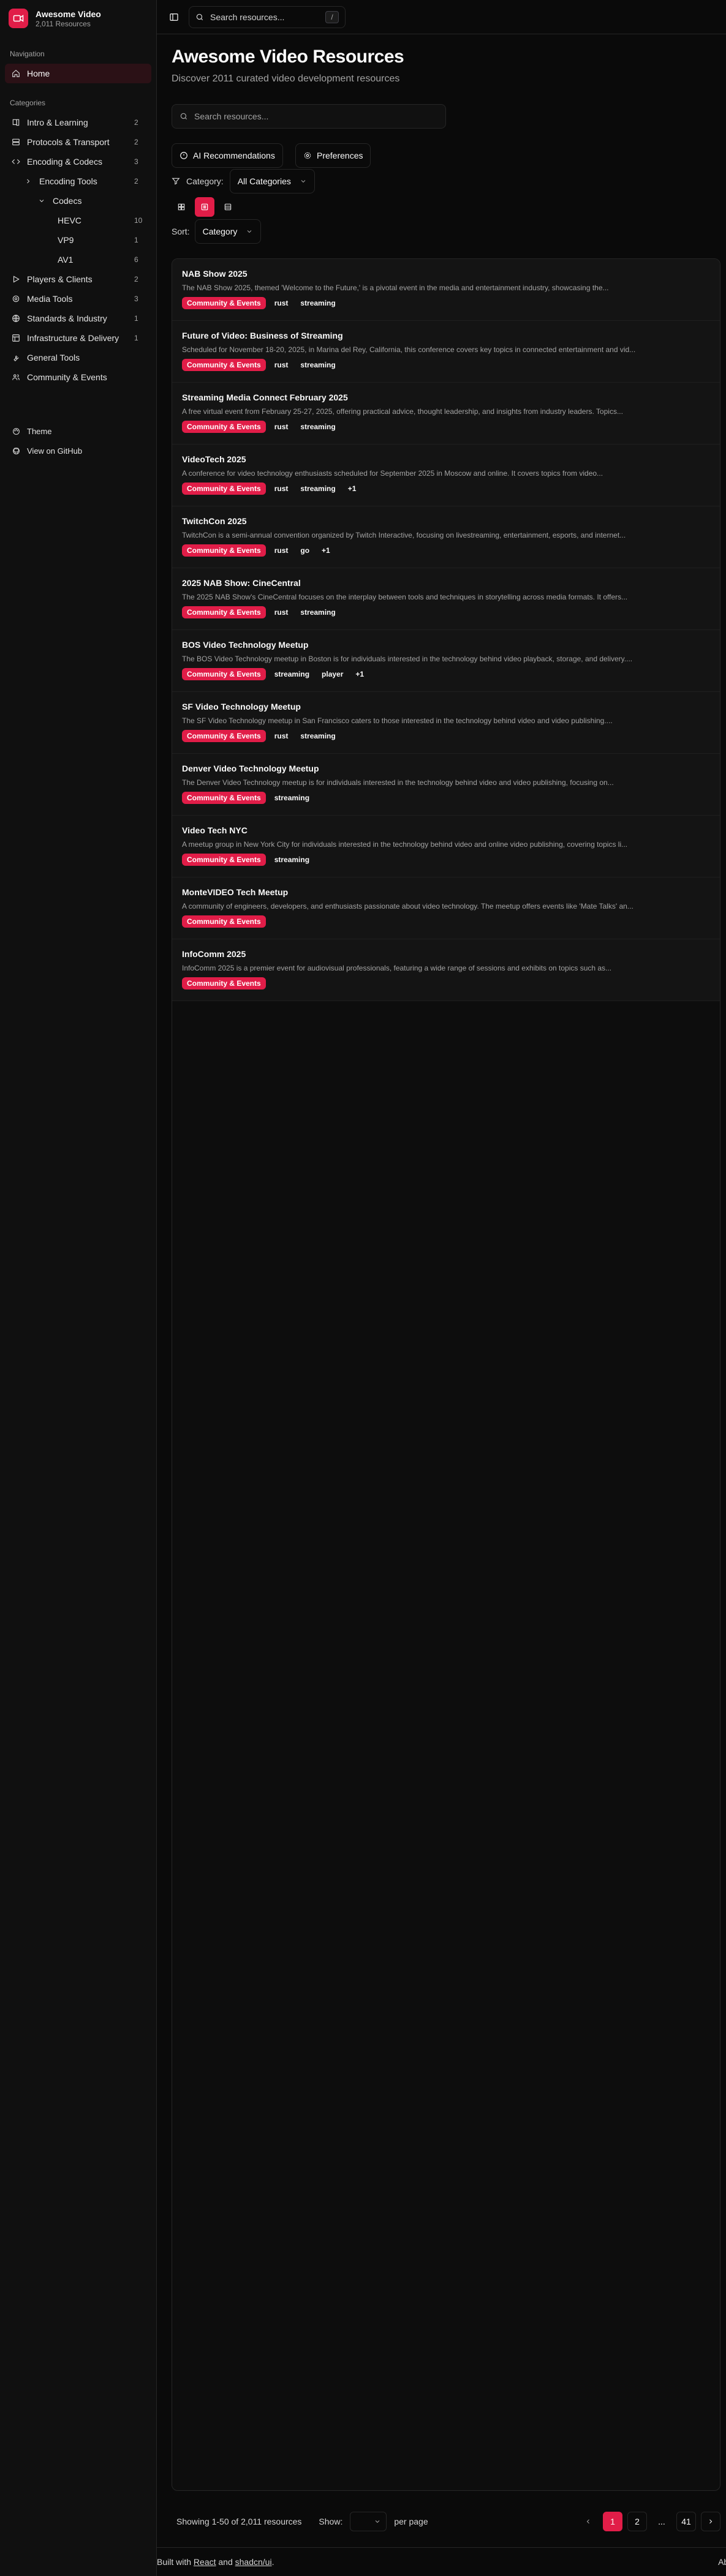 The image size is (726, 2576). Describe the element at coordinates (228, 207) in the screenshot. I see `compact-view-button` at that location.